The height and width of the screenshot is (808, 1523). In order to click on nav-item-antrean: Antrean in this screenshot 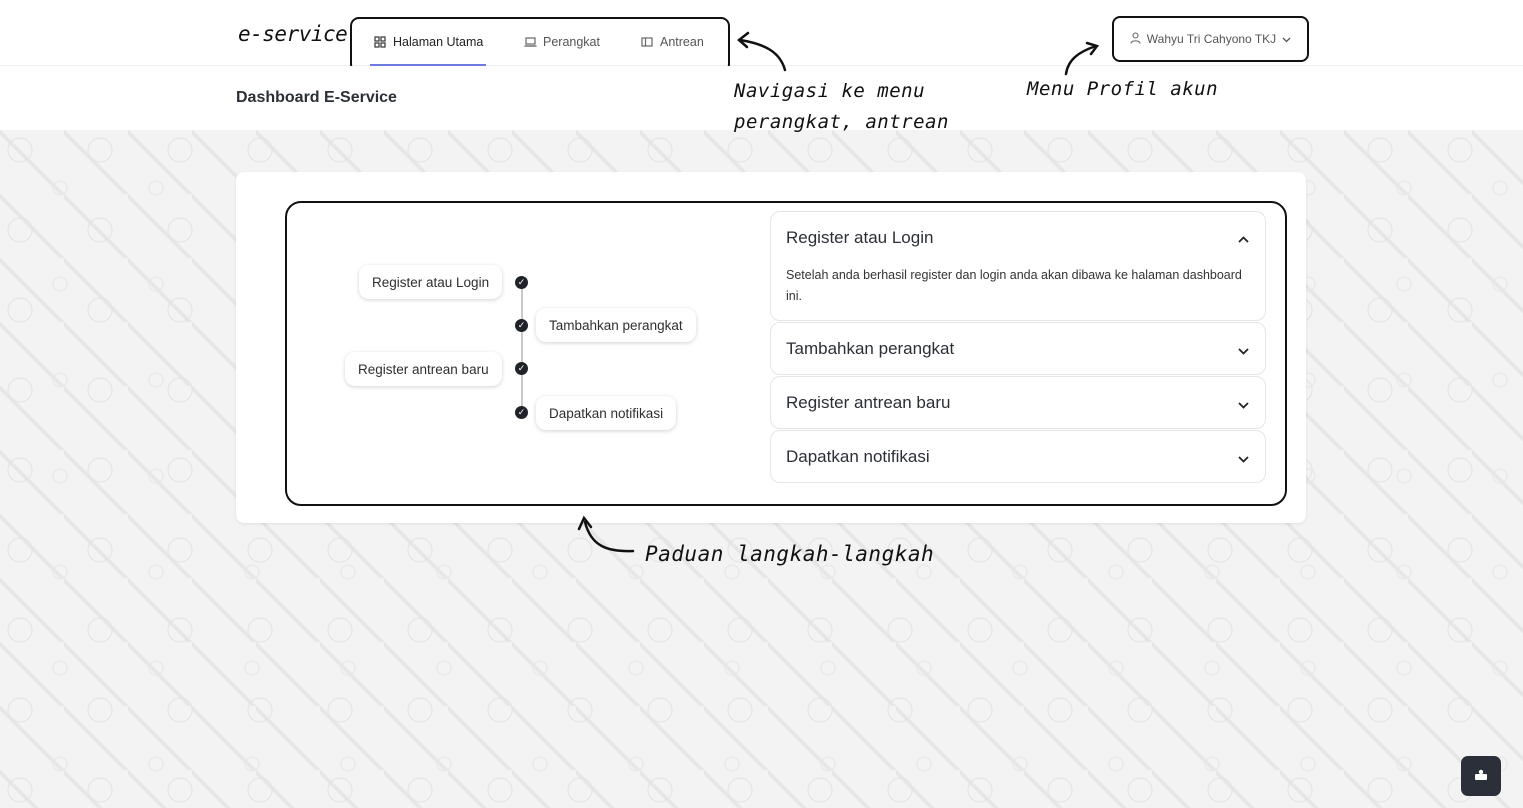, I will do `click(672, 42)`.